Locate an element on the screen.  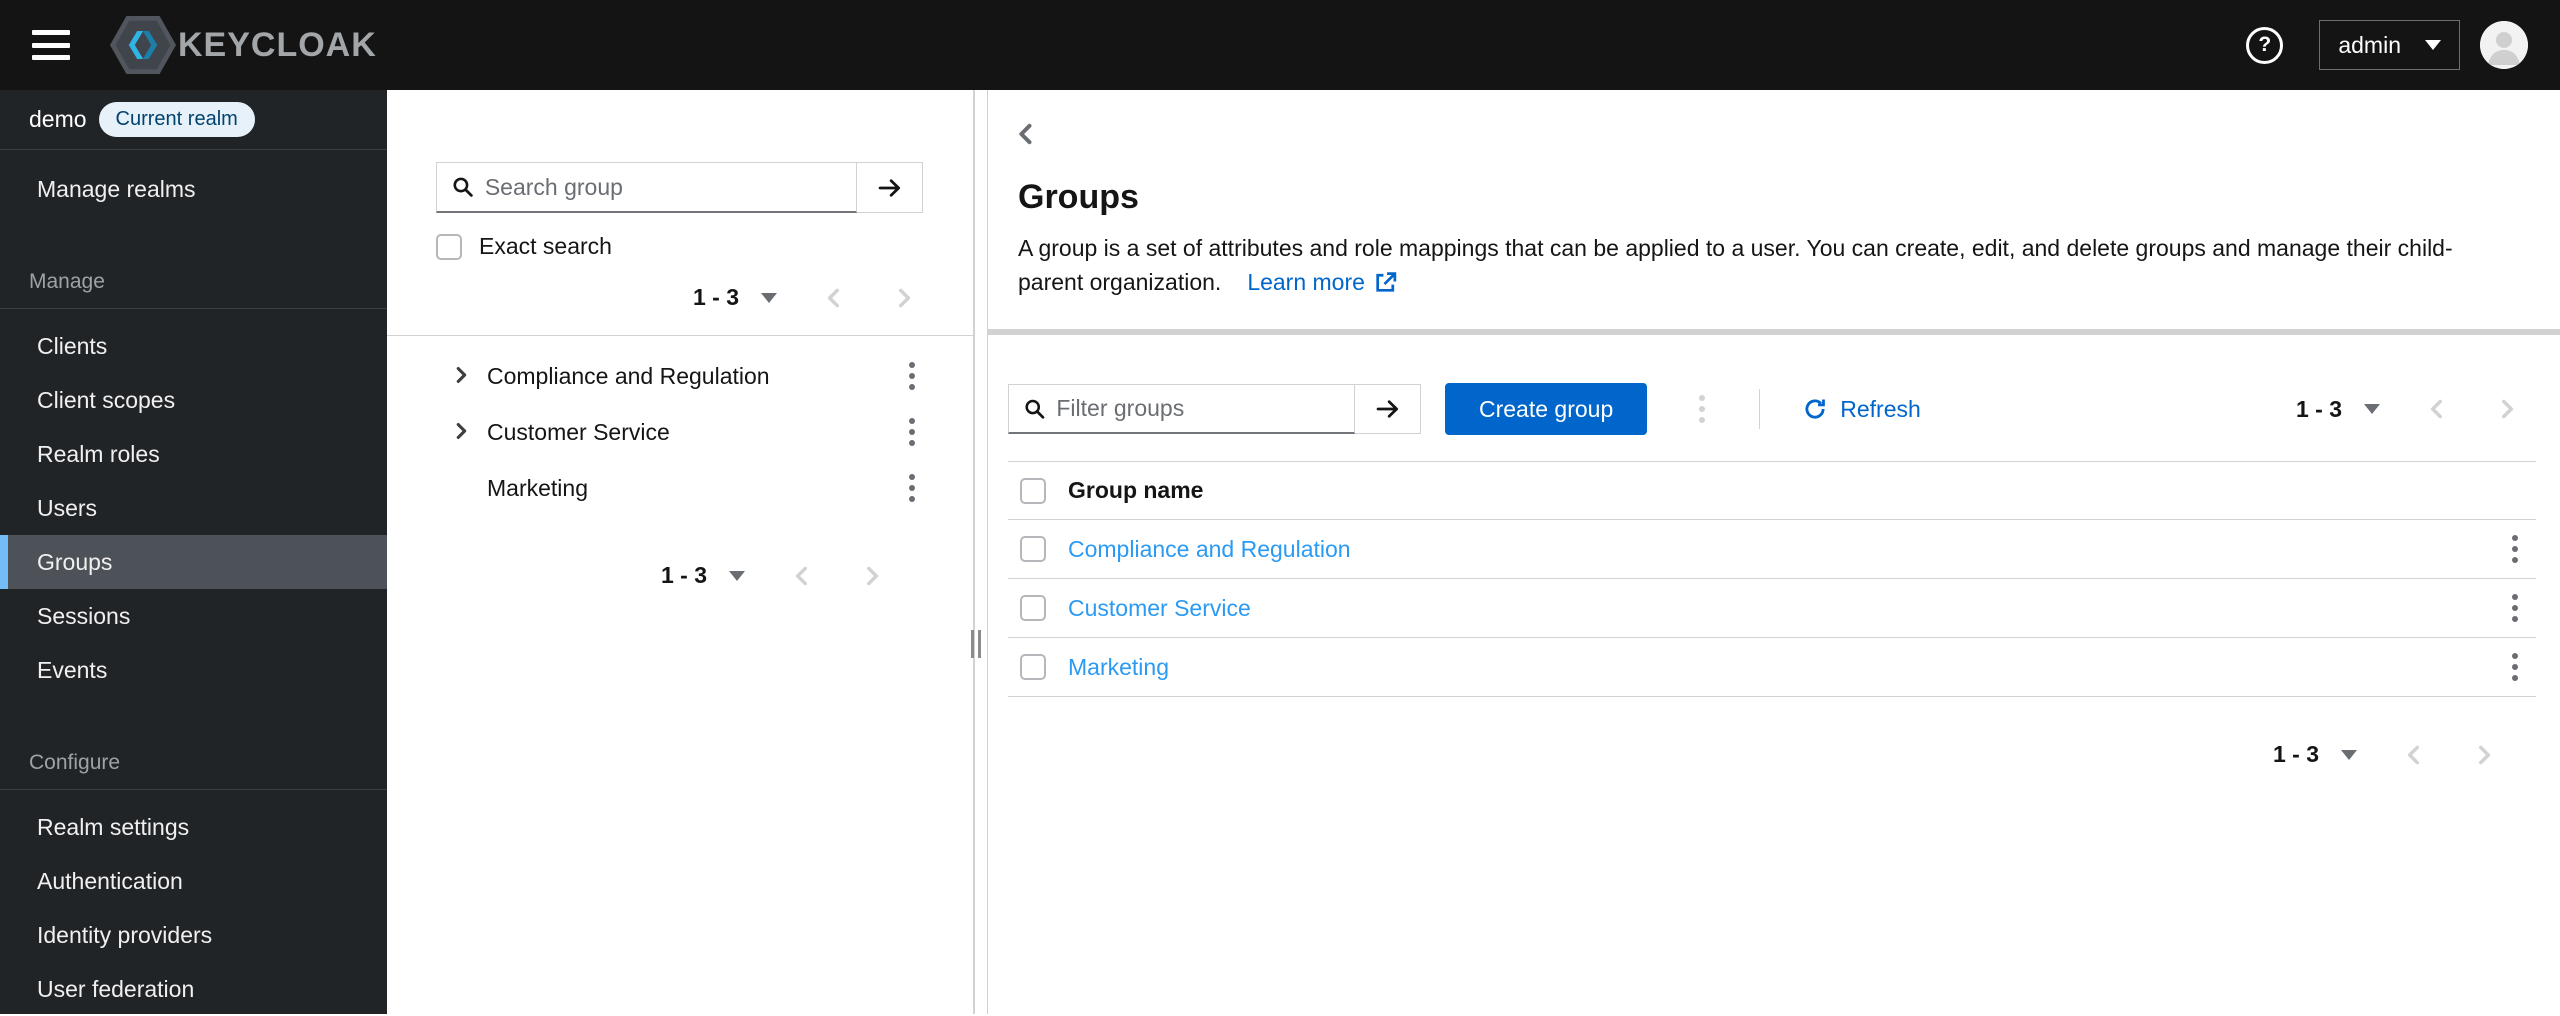
exact-search-row: Exact search is located at coordinates (679, 246).